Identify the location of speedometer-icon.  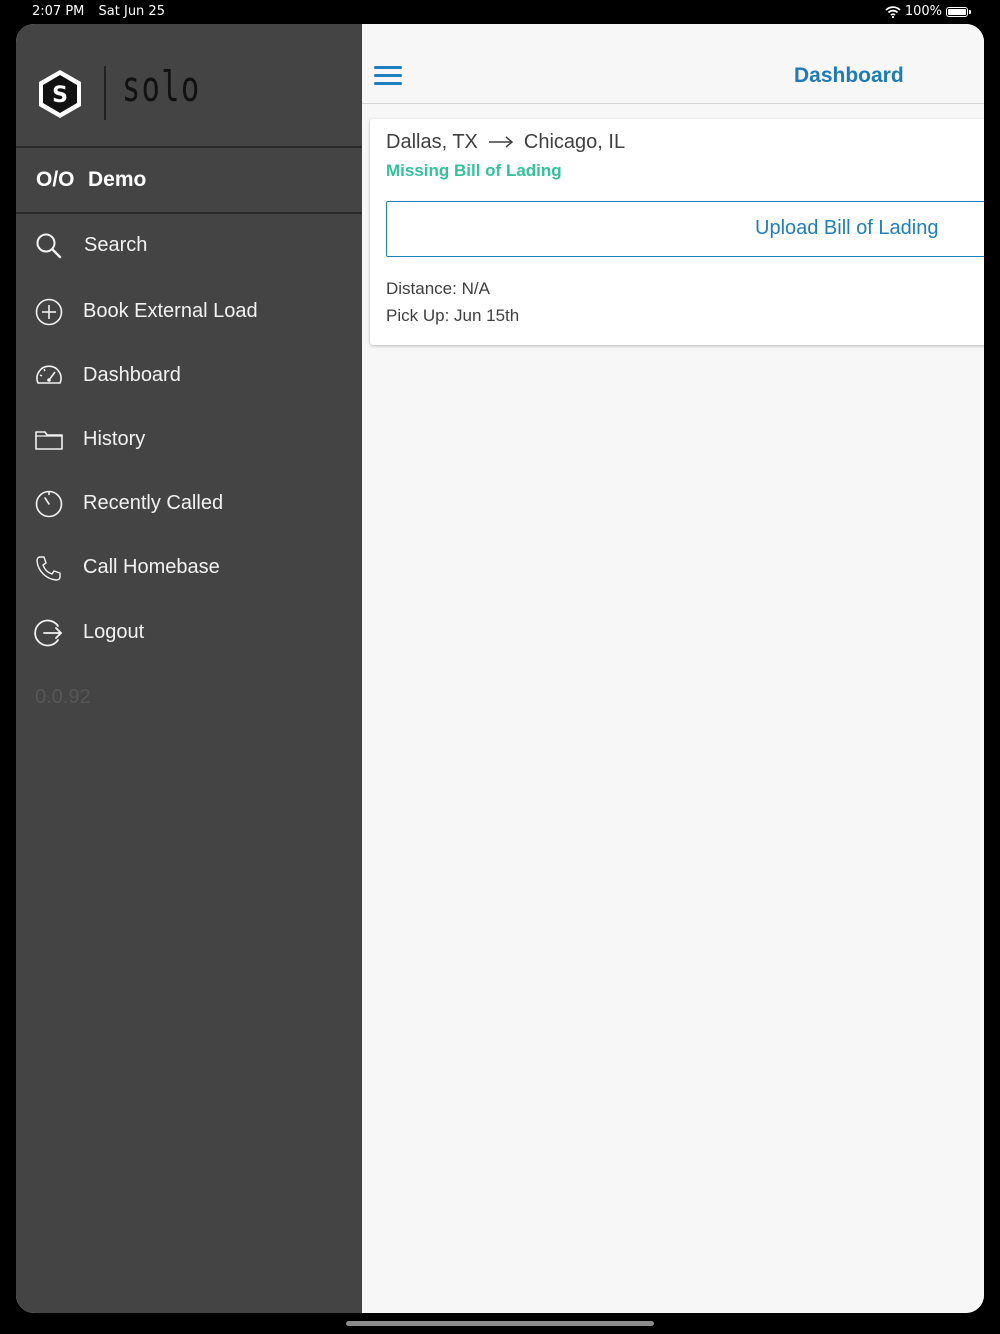
(49, 374).